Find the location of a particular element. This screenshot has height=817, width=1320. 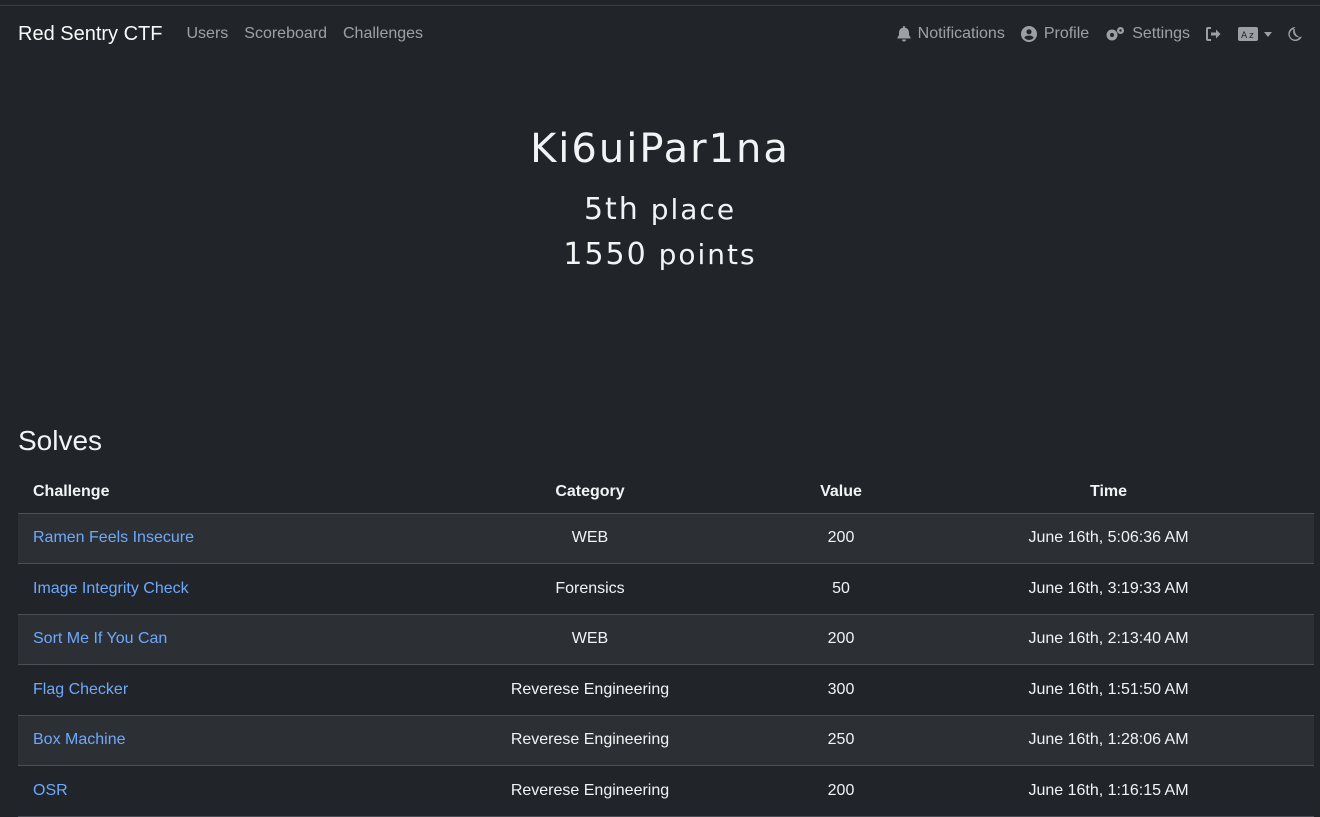

challenge-link: OSR is located at coordinates (50, 790).